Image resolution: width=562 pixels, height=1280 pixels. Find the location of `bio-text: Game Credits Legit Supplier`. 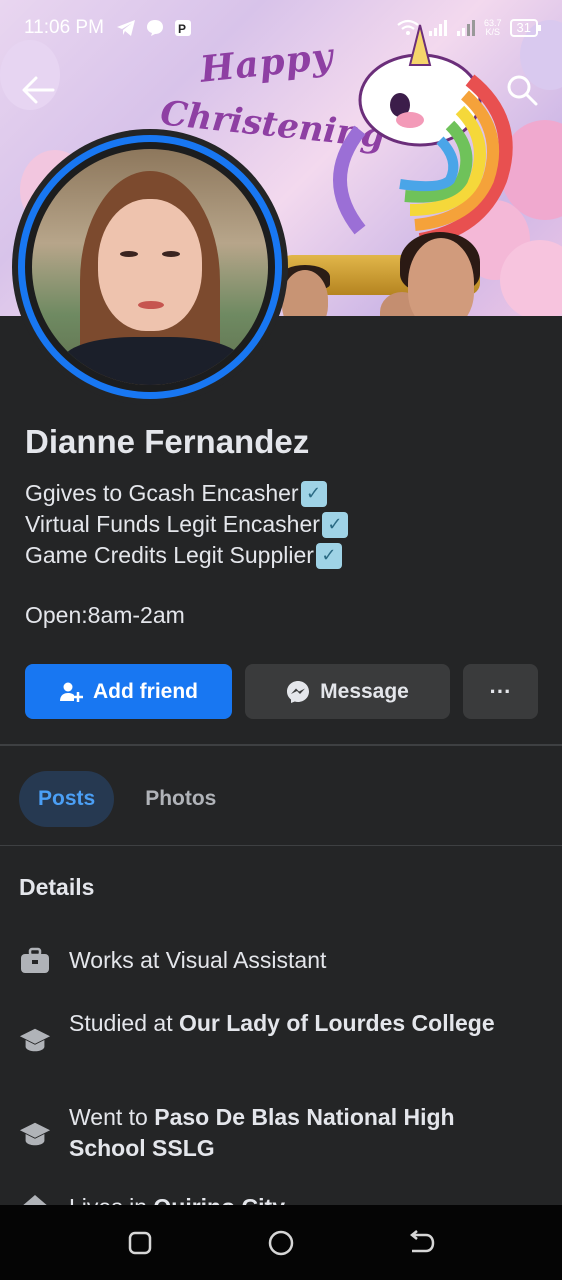

bio-text: Game Credits Legit Supplier is located at coordinates (169, 555).